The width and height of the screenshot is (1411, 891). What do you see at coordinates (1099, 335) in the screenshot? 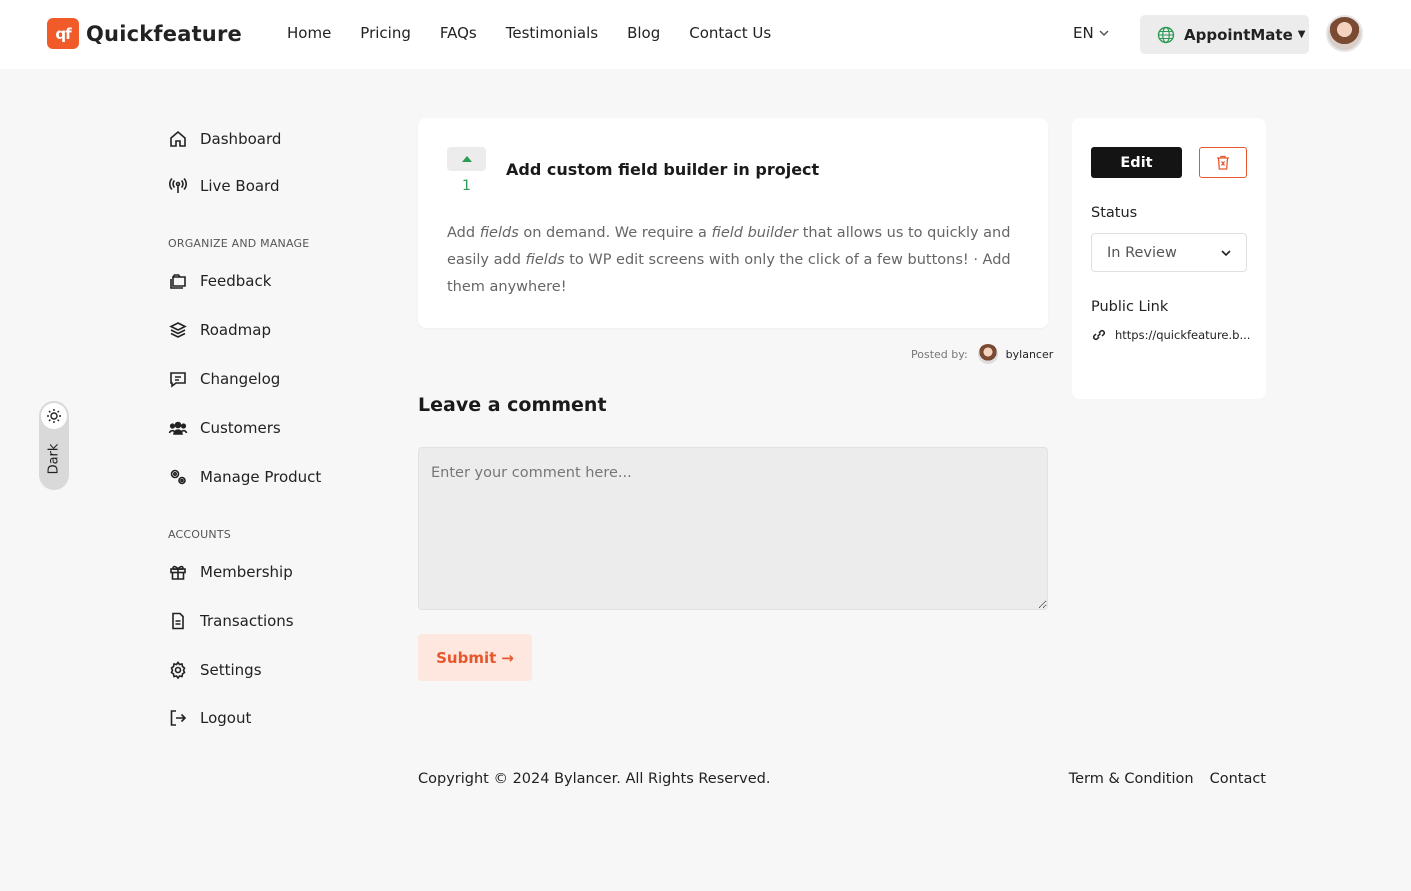
I see `link-icon` at bounding box center [1099, 335].